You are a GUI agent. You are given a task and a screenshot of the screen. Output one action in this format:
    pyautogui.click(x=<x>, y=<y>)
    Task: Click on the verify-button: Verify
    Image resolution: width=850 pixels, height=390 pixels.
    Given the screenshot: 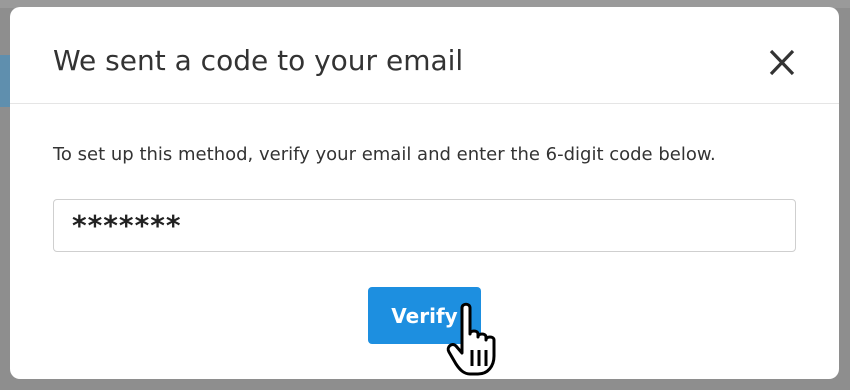 What is the action you would take?
    pyautogui.click(x=424, y=315)
    